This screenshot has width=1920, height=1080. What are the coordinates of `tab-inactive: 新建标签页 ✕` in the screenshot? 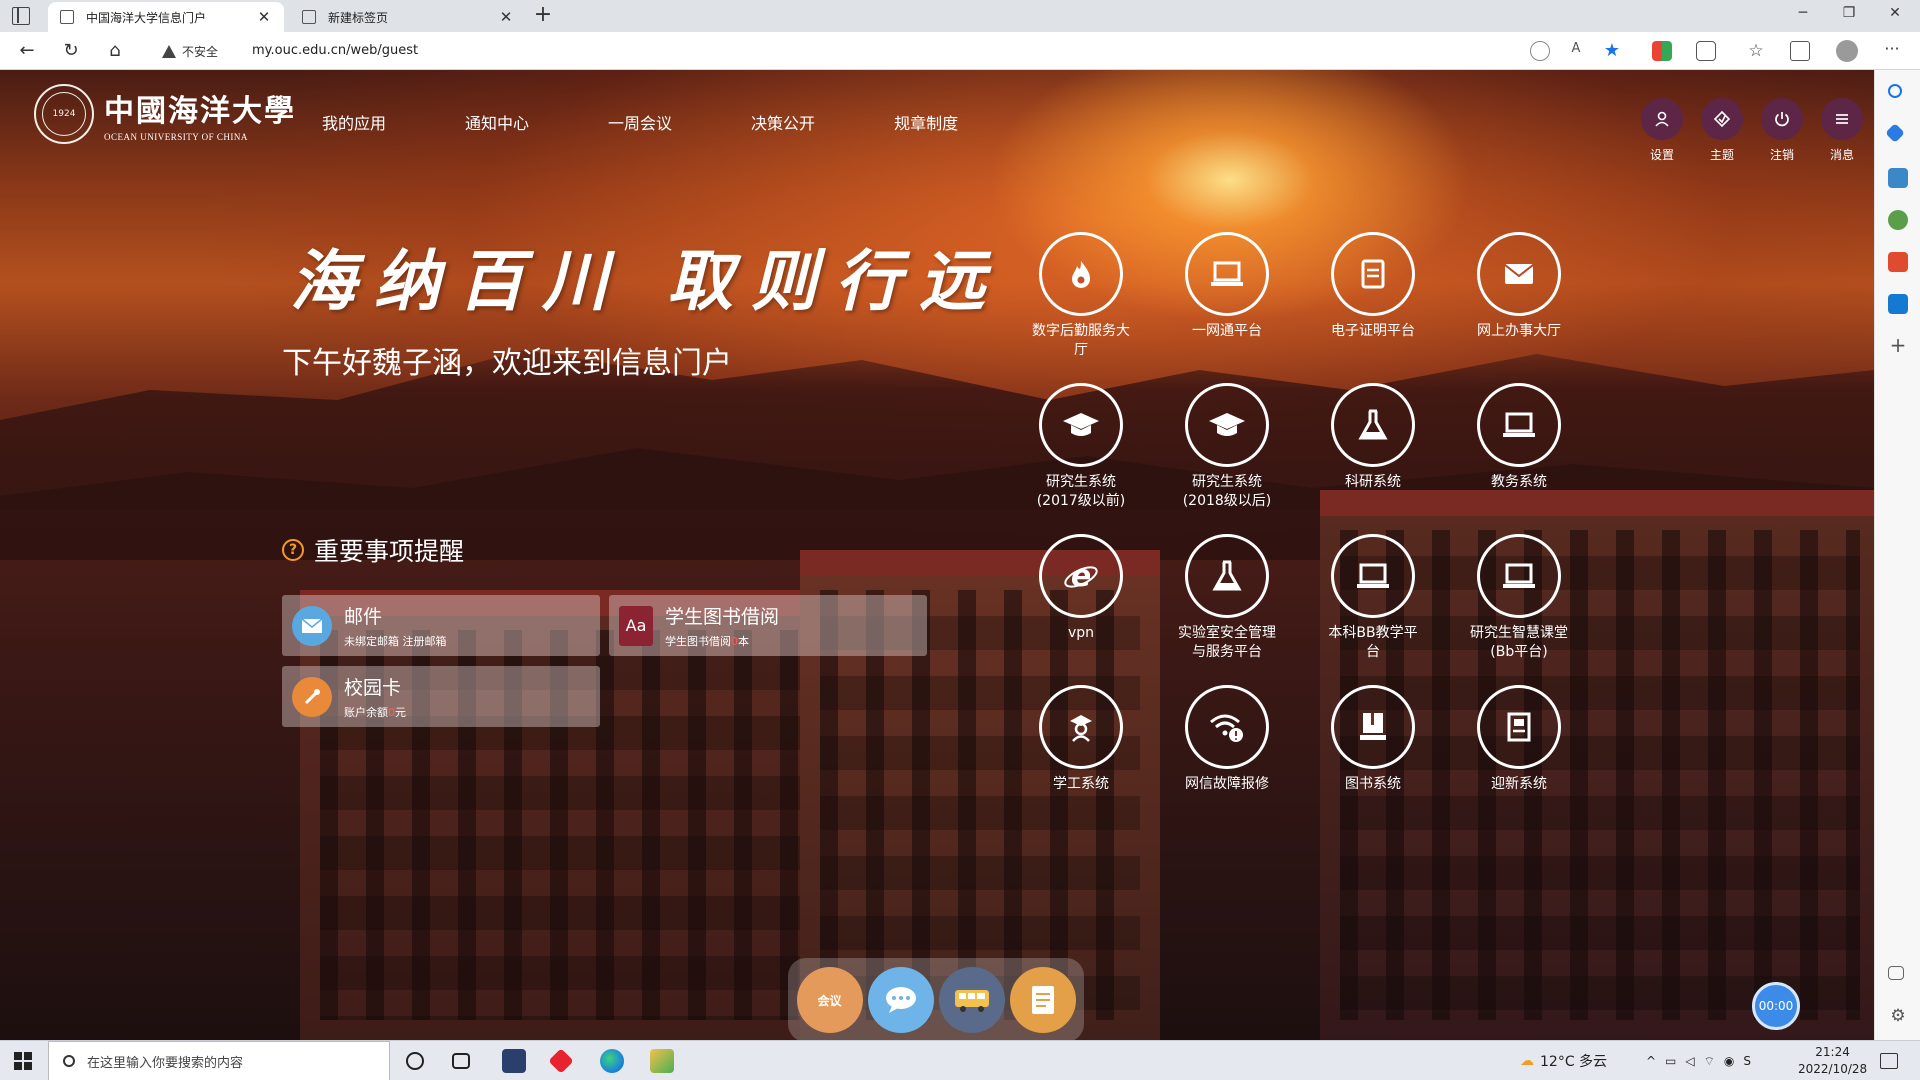 It's located at (408, 17).